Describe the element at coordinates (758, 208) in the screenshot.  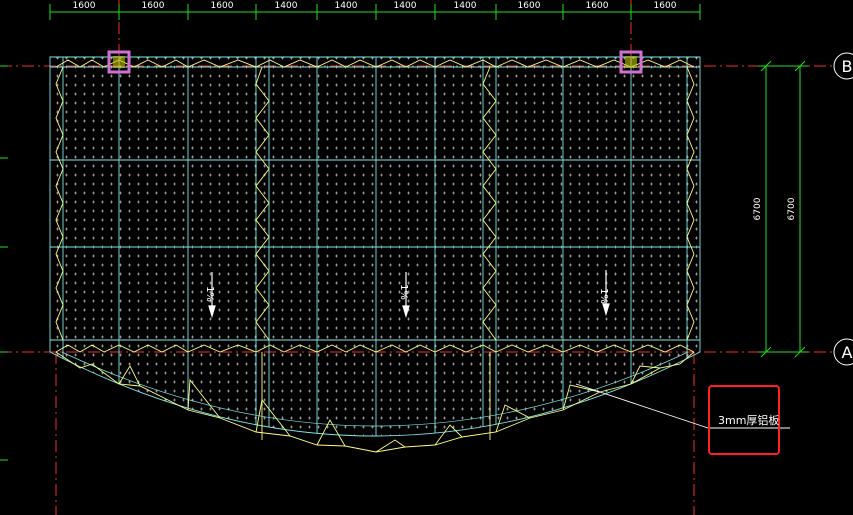
I see `right-dim-inner-label: 6700` at that location.